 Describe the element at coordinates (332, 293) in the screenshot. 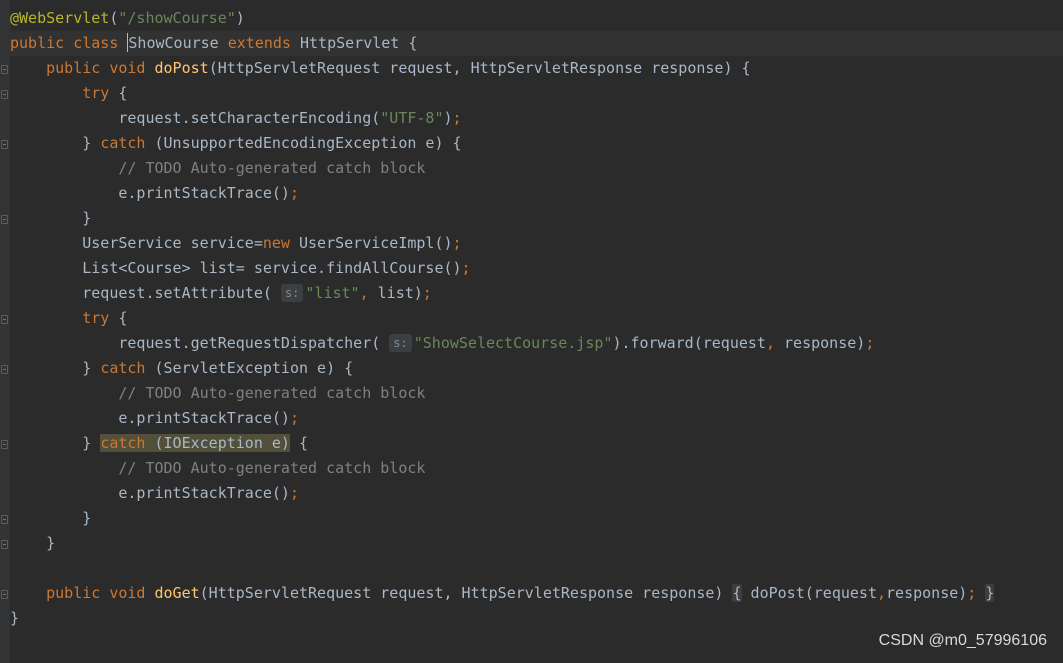

I see `token-string: "list"` at that location.